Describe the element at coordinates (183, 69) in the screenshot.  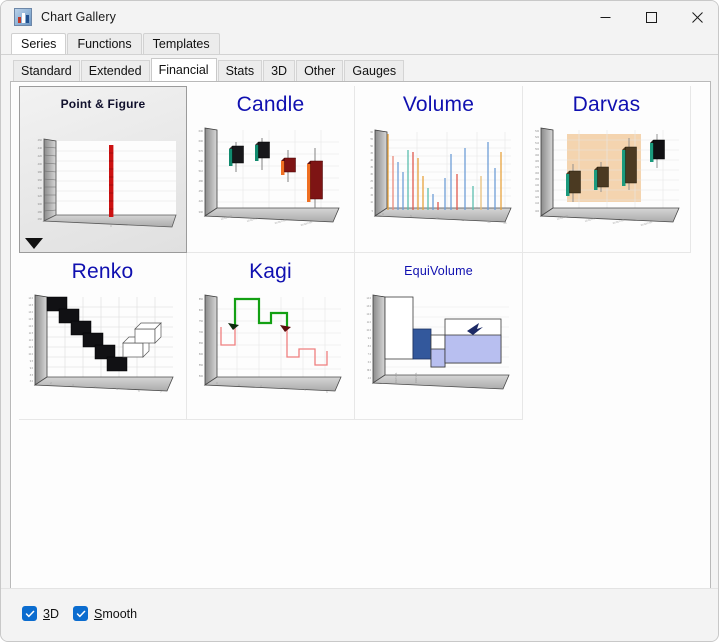
I see `tab-financial: Financial` at that location.